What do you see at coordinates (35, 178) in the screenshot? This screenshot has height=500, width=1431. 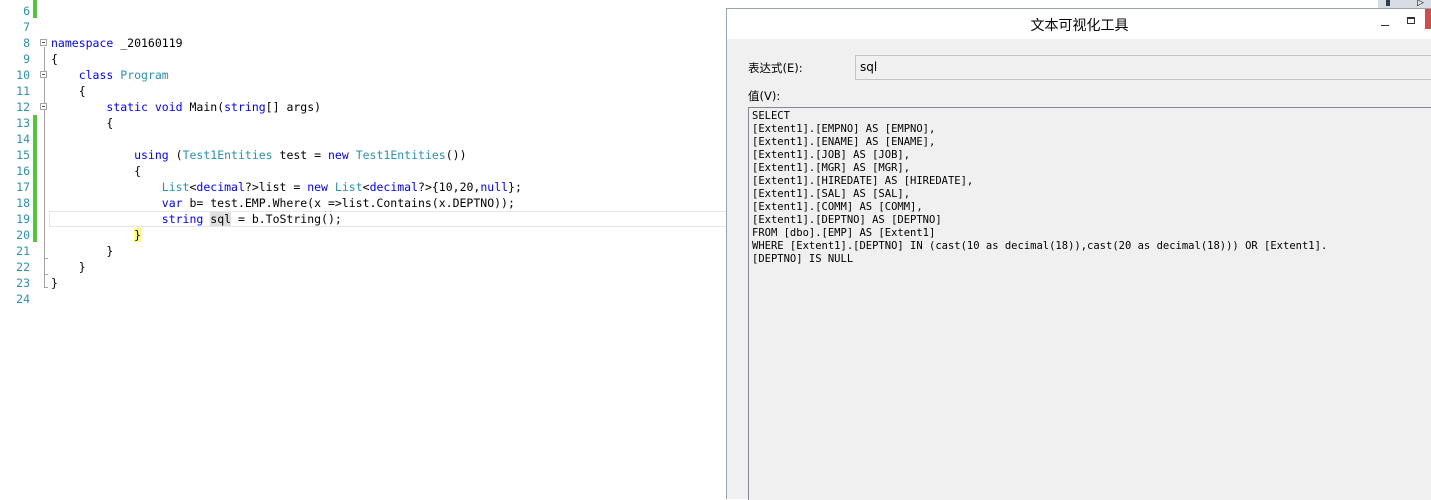 I see `change-bar` at bounding box center [35, 178].